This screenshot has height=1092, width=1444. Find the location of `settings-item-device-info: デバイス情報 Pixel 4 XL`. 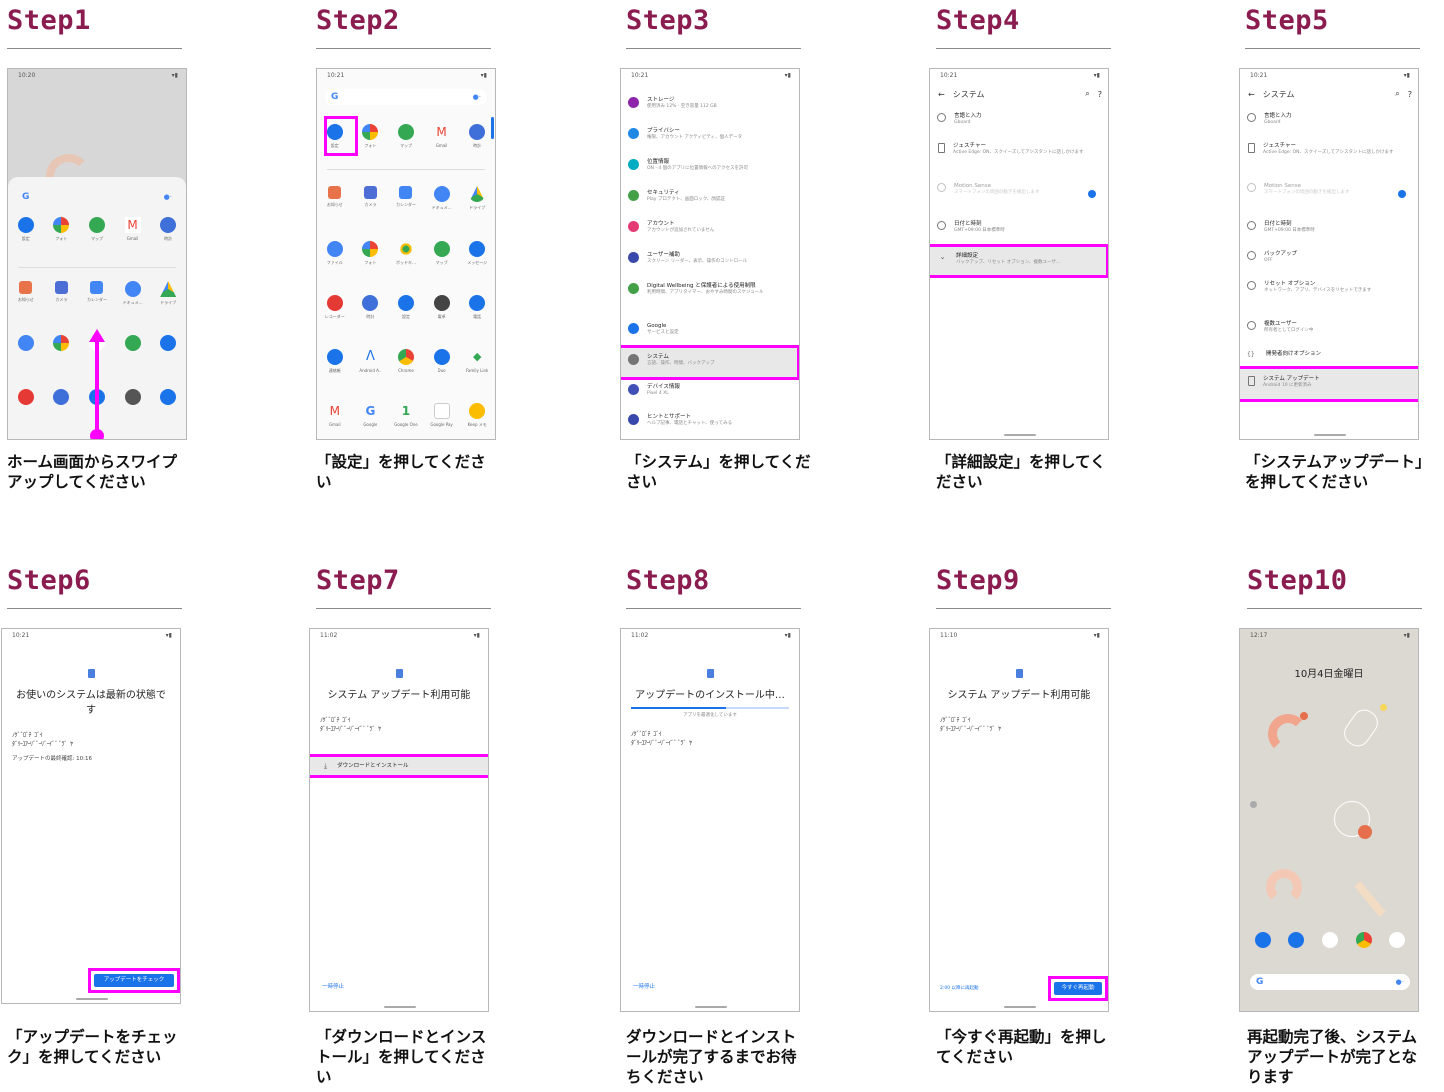

settings-item-device-info: デバイス情報 Pixel 4 XL is located at coordinates (710, 390).